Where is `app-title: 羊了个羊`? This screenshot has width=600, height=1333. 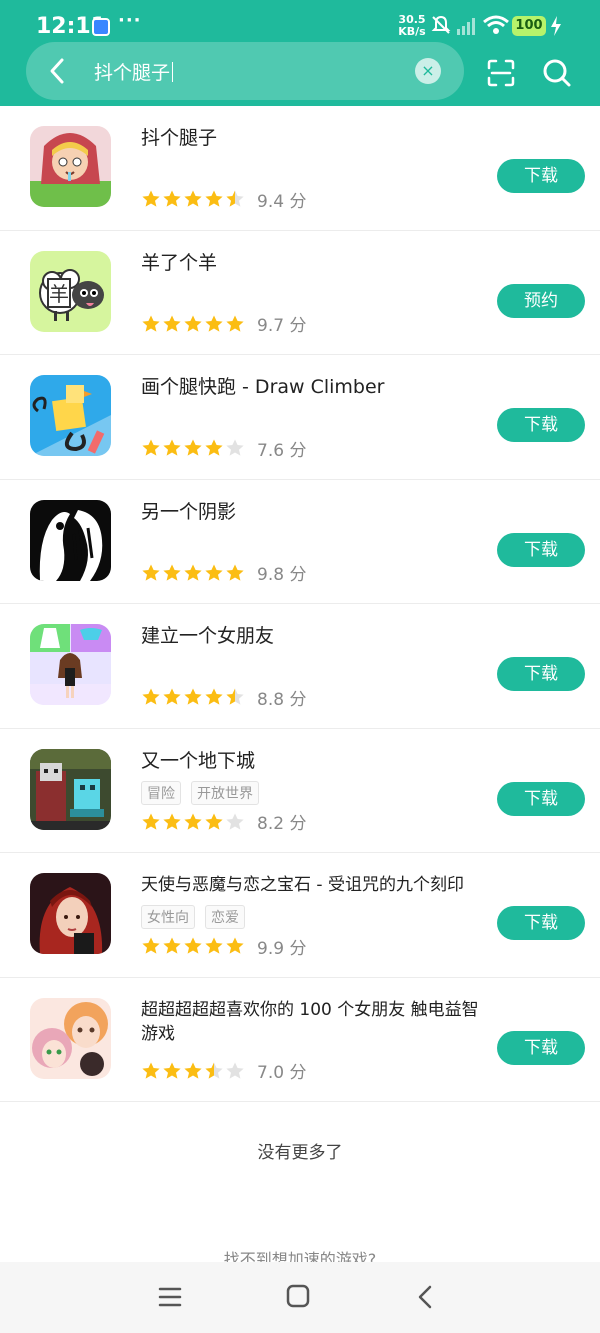 app-title: 羊了个羊 is located at coordinates (179, 262).